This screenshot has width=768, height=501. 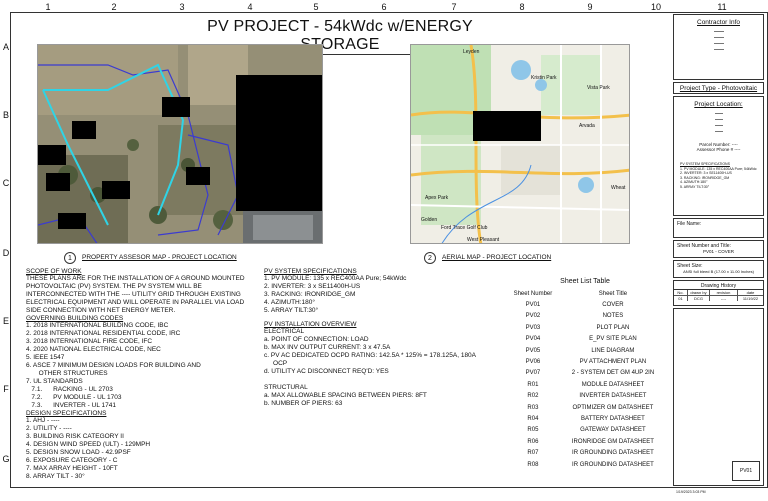 I want to click on sheet-title-cell: E_PV SITE PLAN, so click(x=613, y=339).